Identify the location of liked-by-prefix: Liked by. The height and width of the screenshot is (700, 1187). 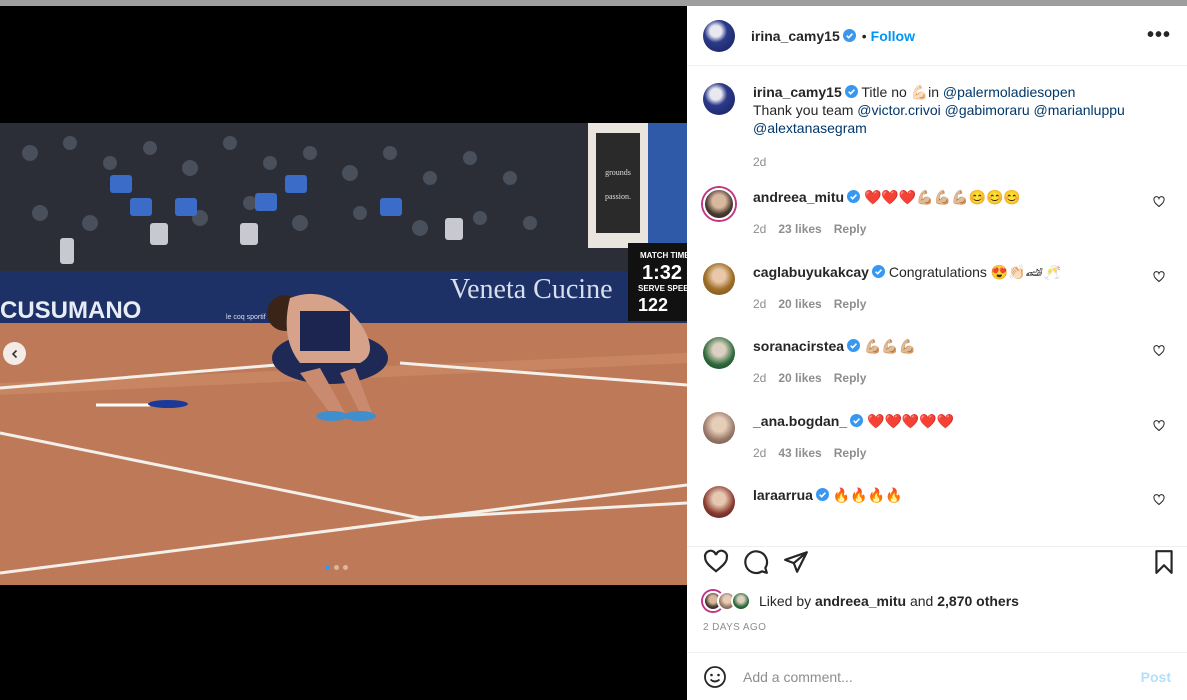
(785, 601).